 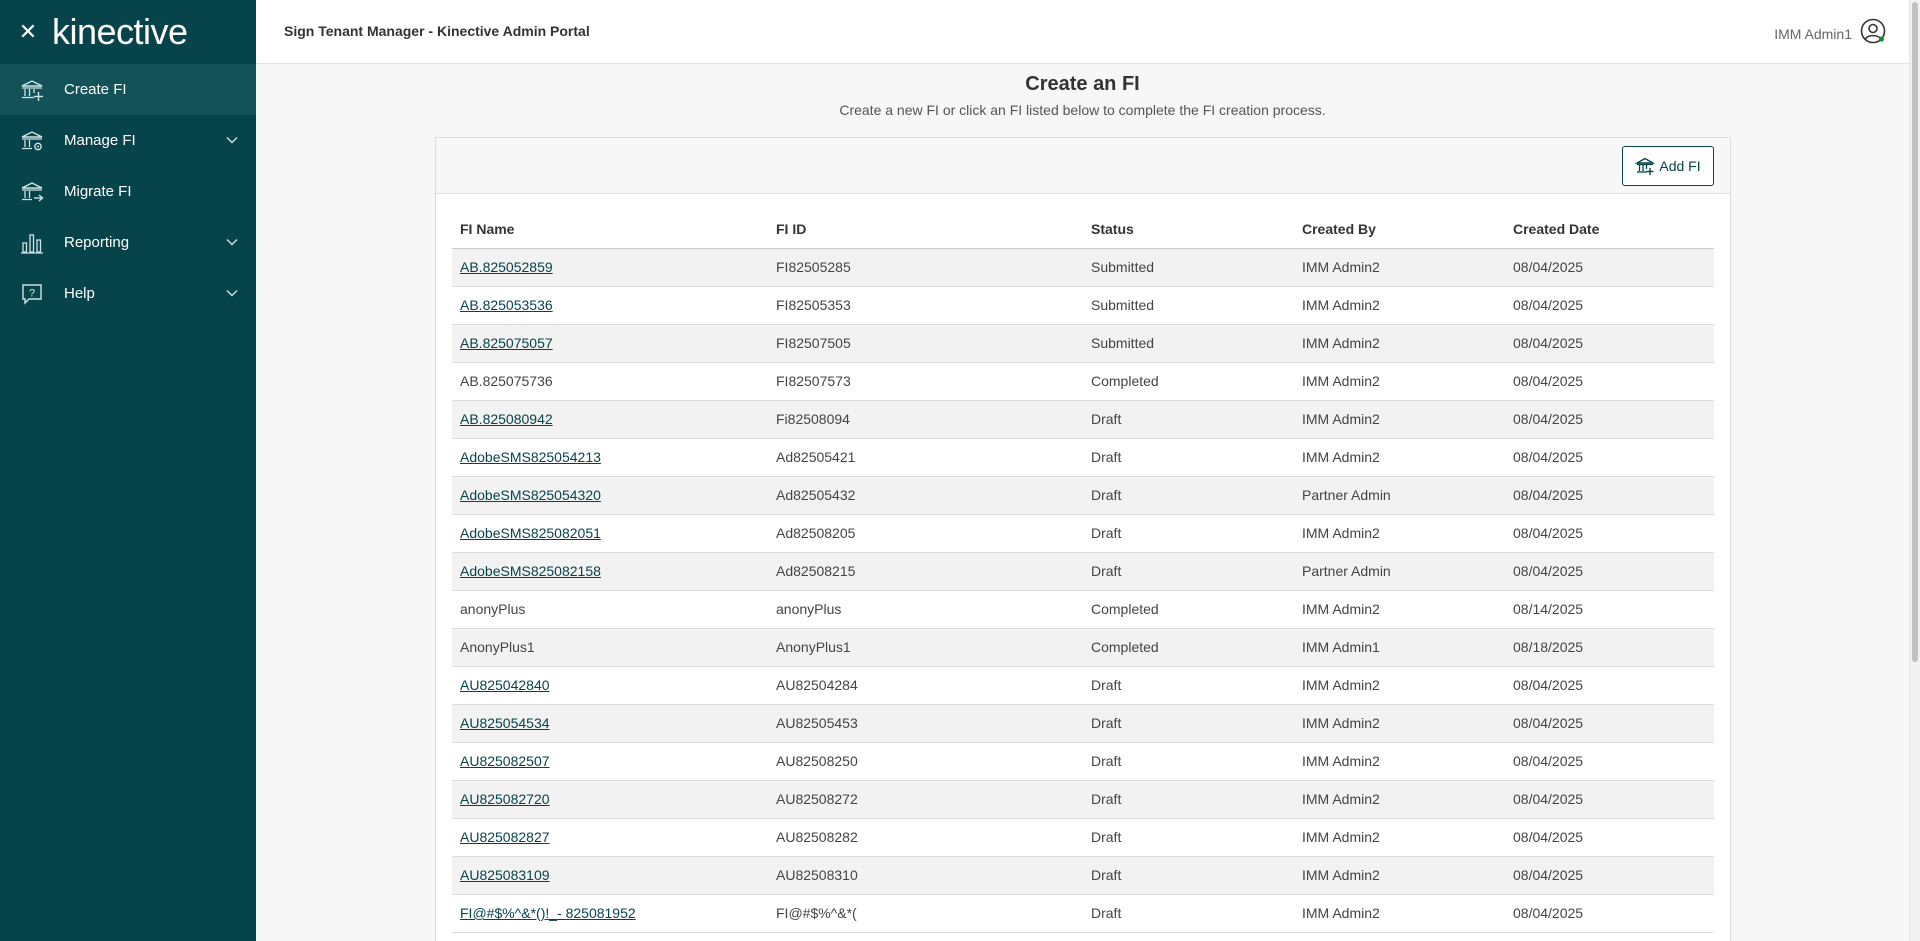 What do you see at coordinates (506, 343) in the screenshot?
I see `fi-name-link: AB.825075057` at bounding box center [506, 343].